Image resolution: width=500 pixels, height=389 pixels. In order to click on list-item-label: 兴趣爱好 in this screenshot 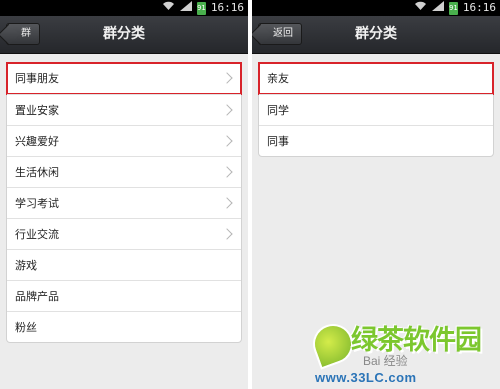, I will do `click(37, 141)`.